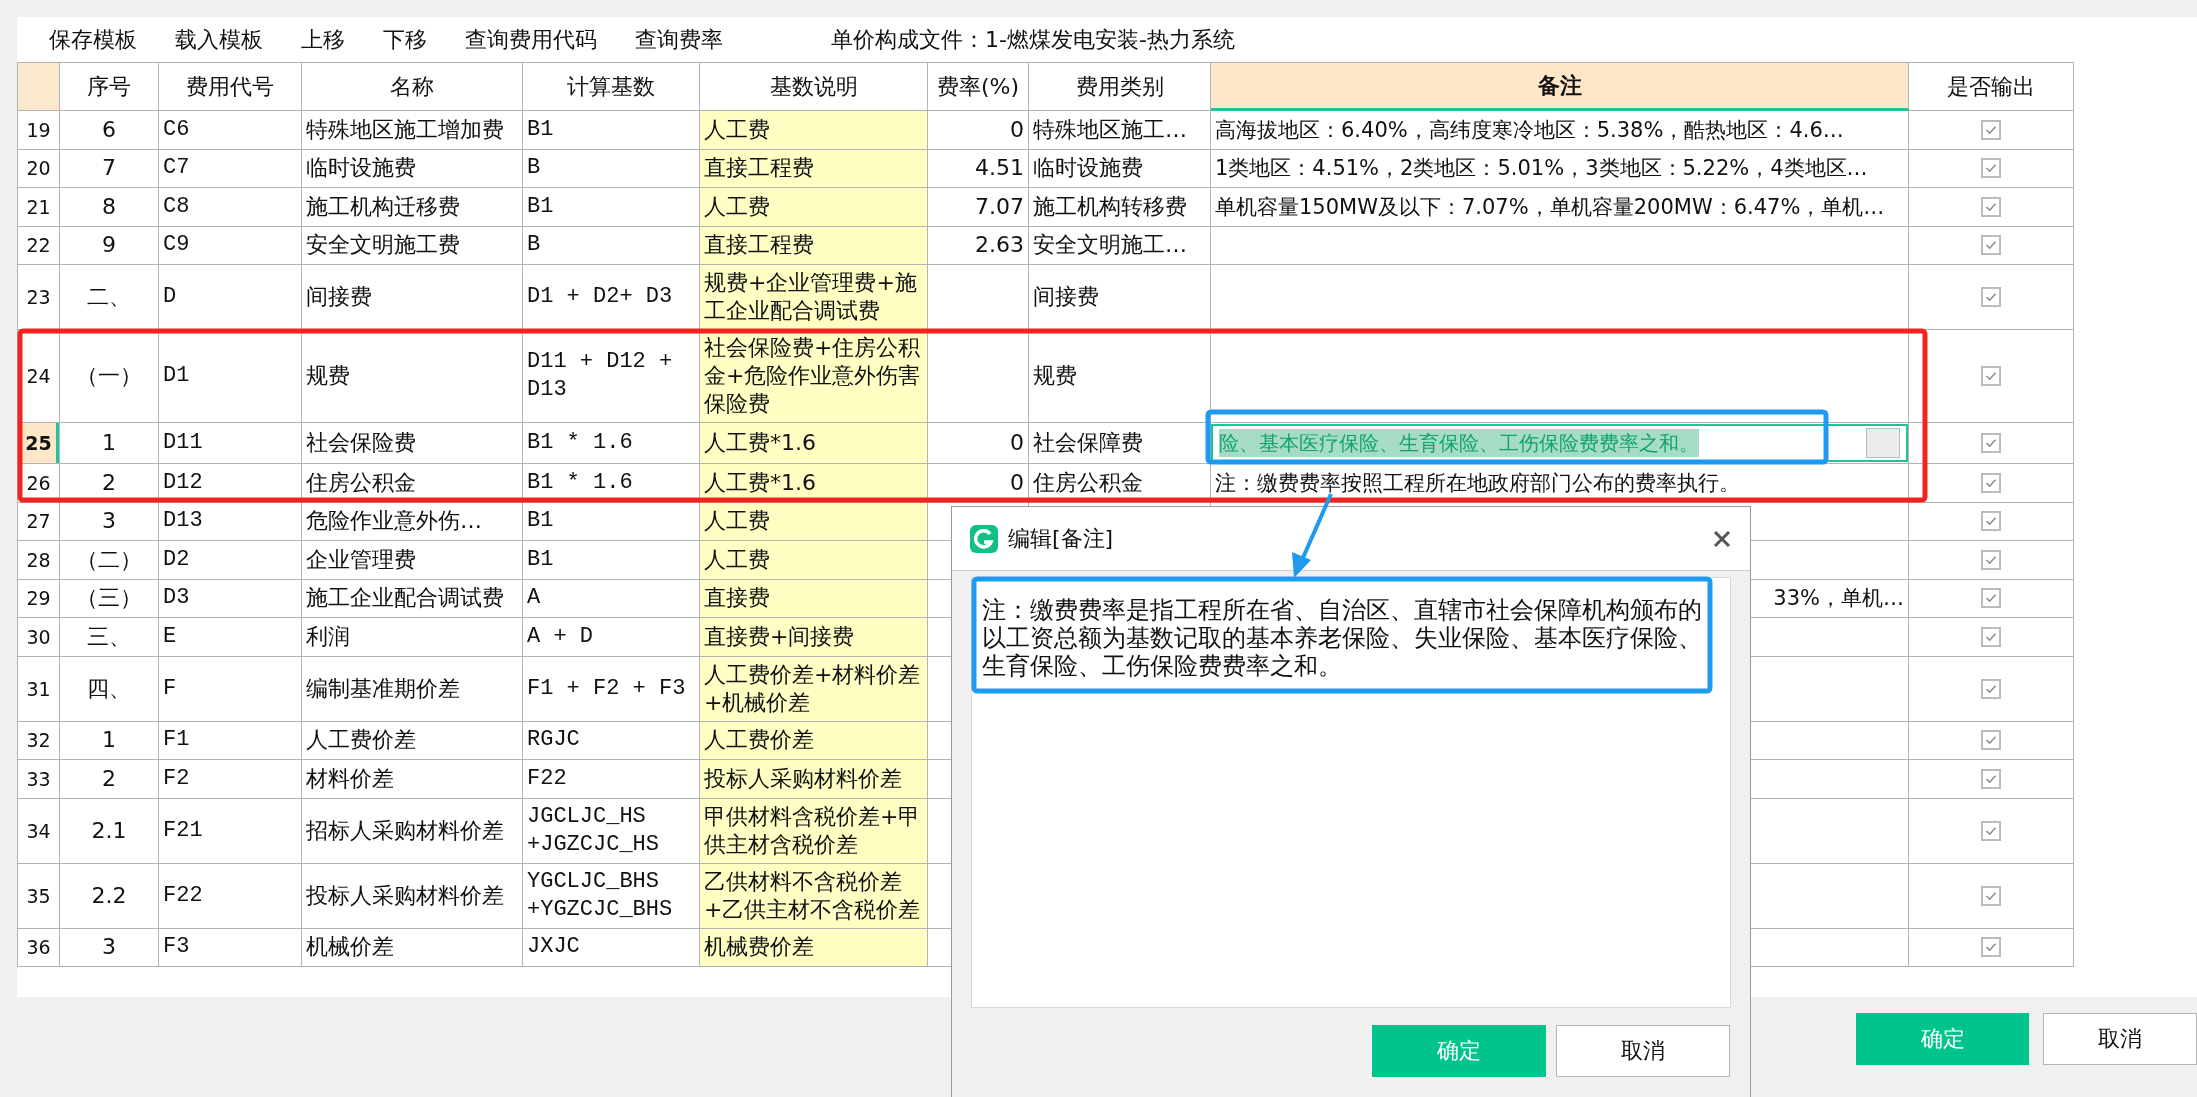 The image size is (2197, 1097). Describe the element at coordinates (1883, 443) in the screenshot. I see `expand-button` at that location.